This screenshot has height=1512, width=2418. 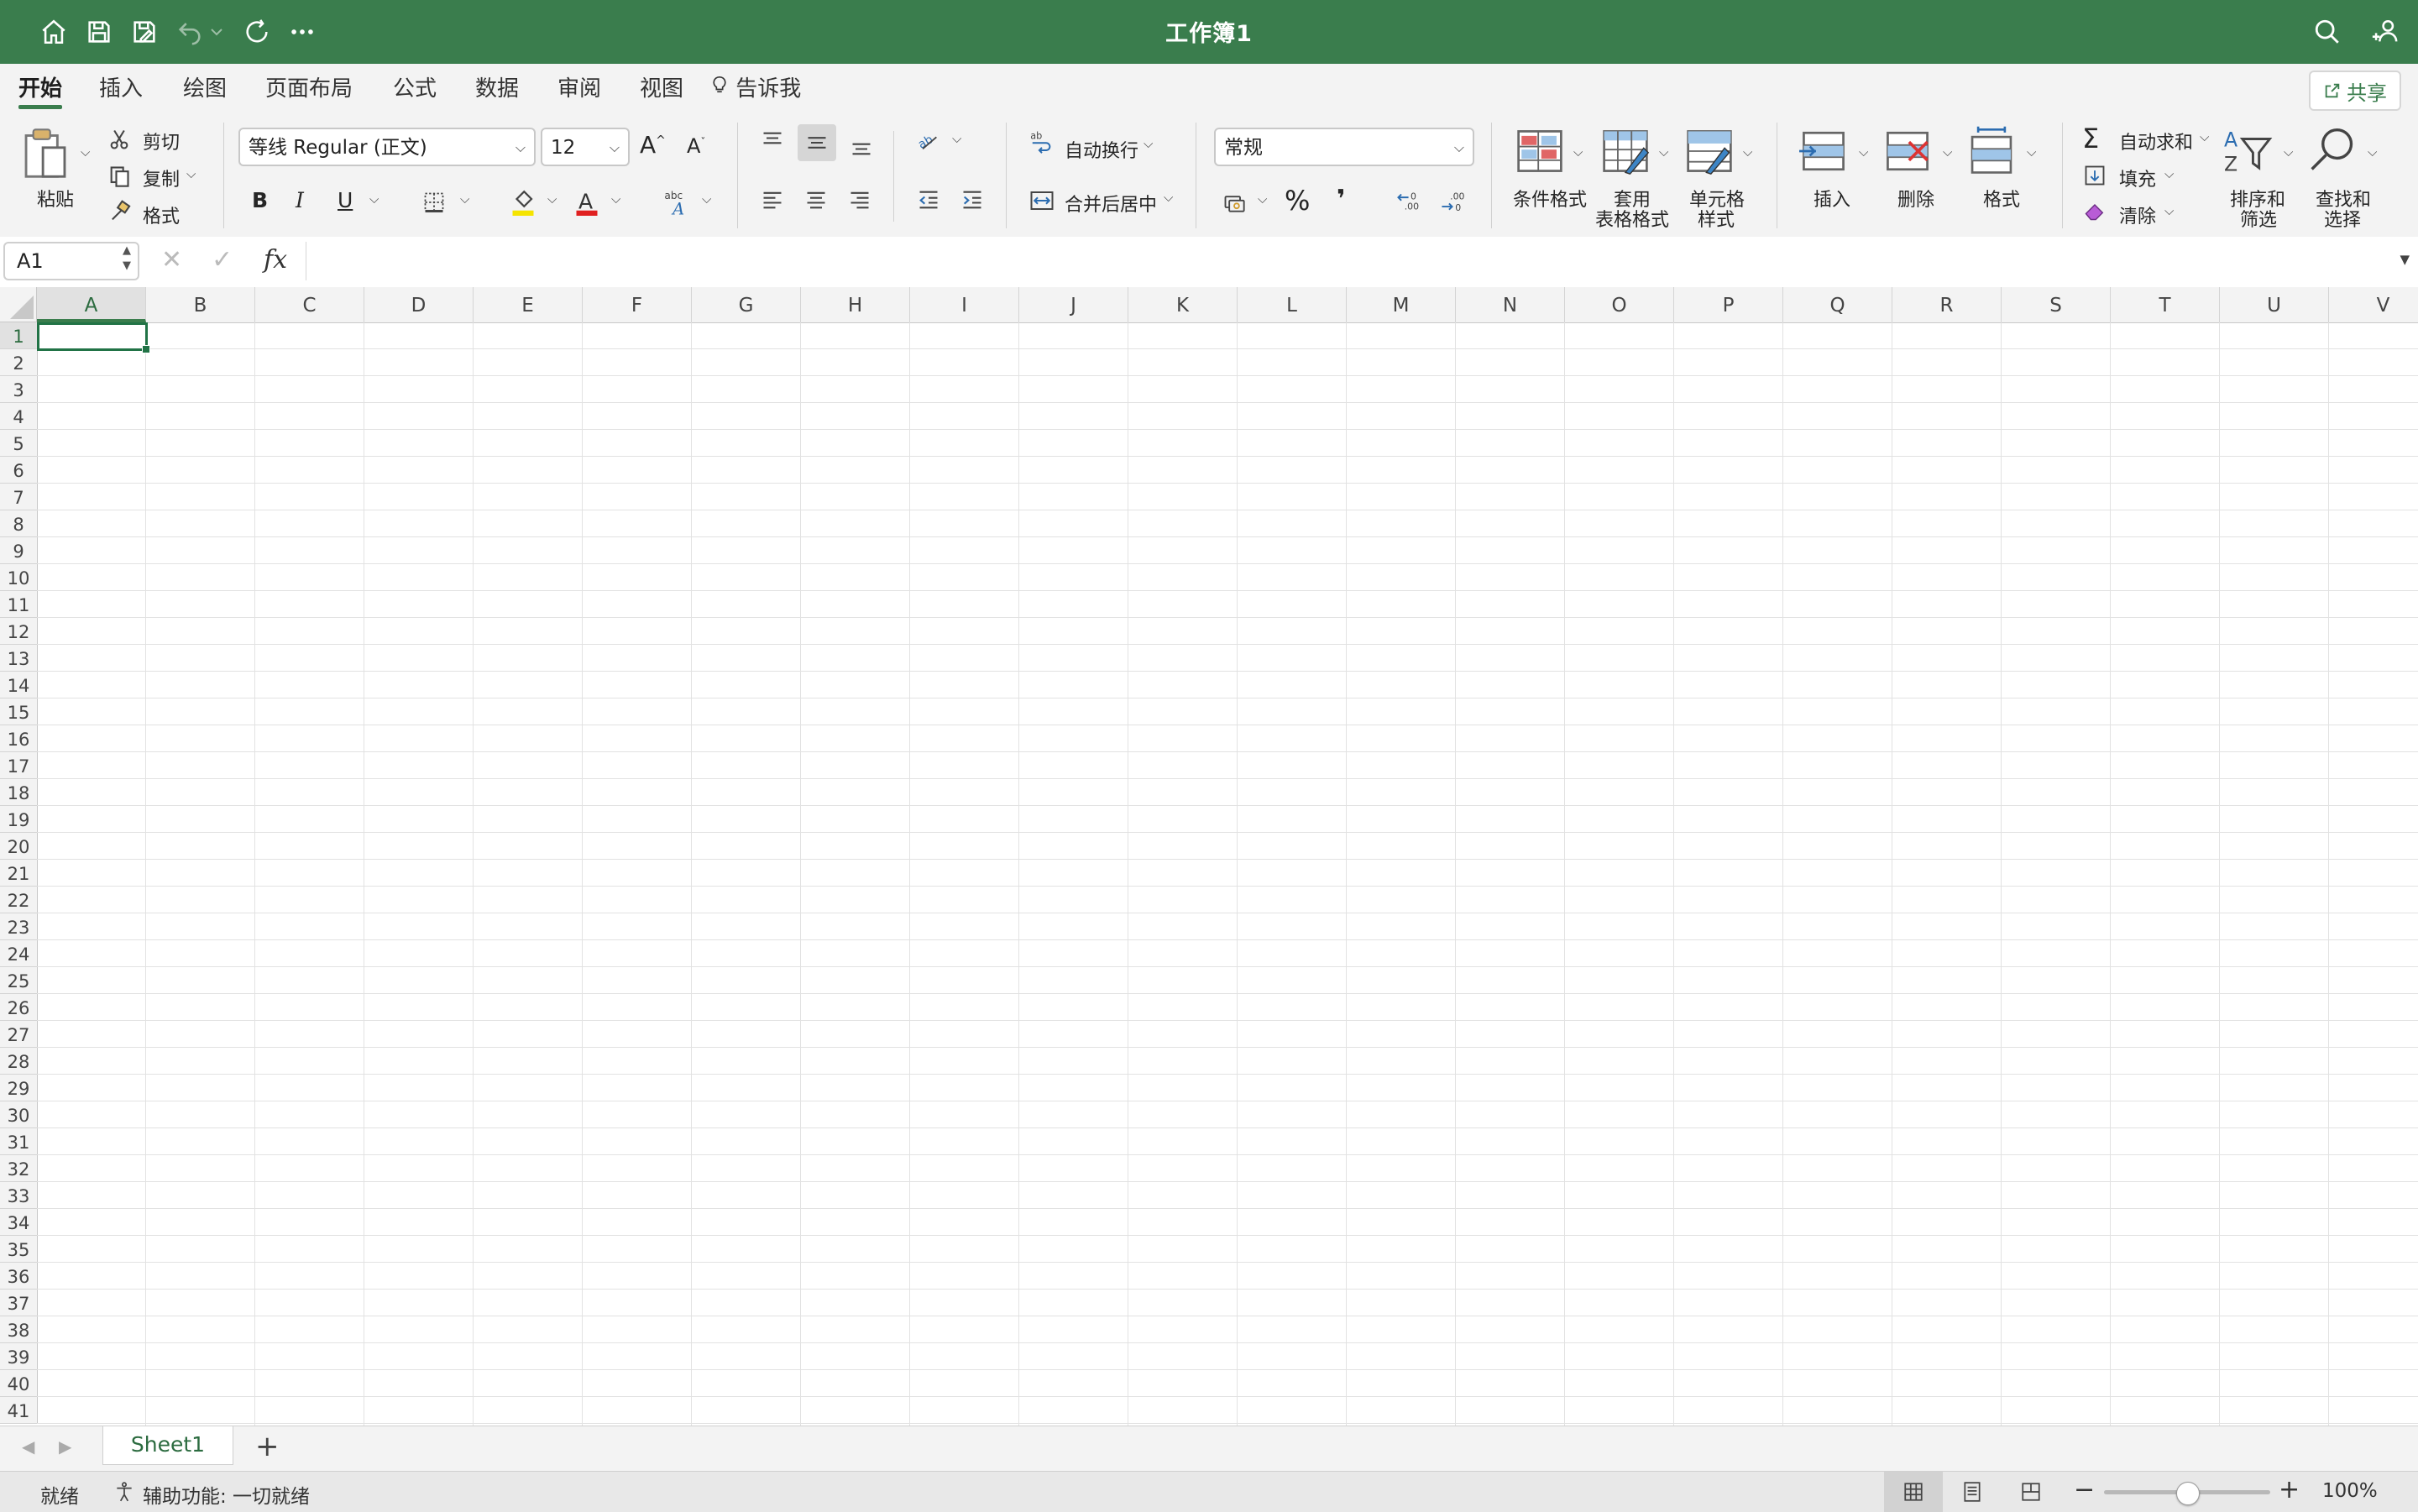 I want to click on borders-icon, so click(x=434, y=202).